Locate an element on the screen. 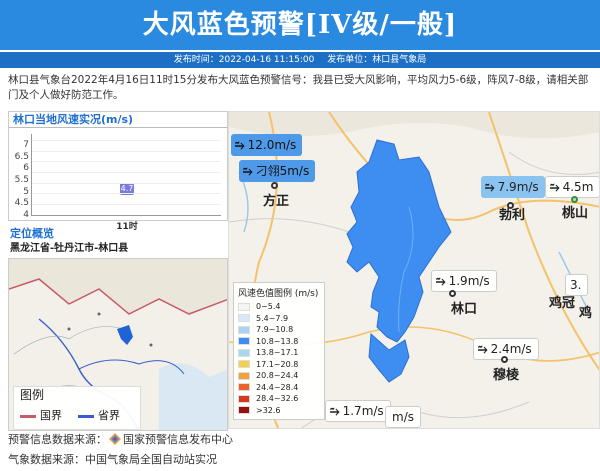  y-tick: 5 is located at coordinates (26, 191).